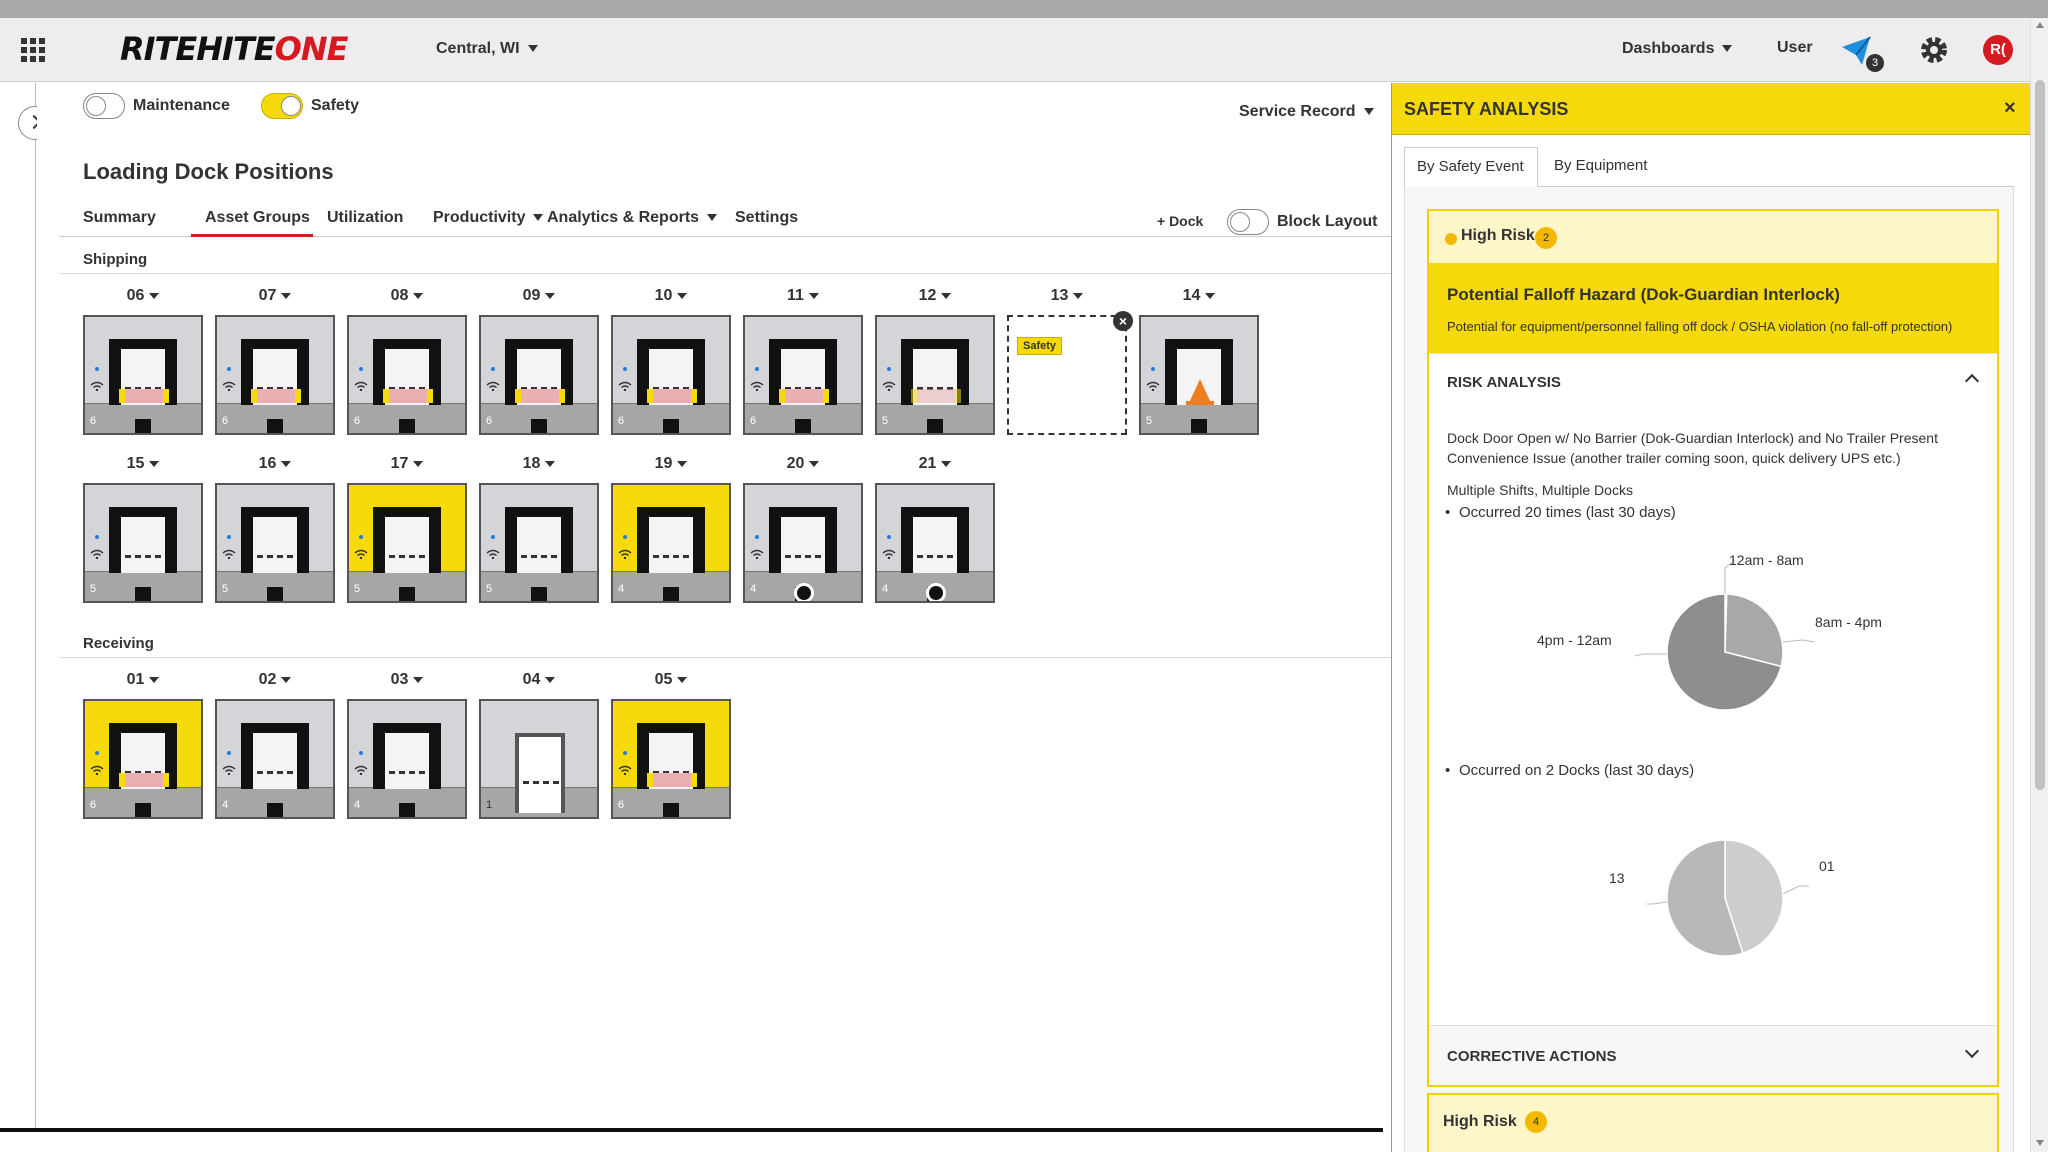 Image resolution: width=2048 pixels, height=1152 pixels. Describe the element at coordinates (1709, 167) in the screenshot. I see `panel-tab-bar: By Safety Event By Equipment` at that location.